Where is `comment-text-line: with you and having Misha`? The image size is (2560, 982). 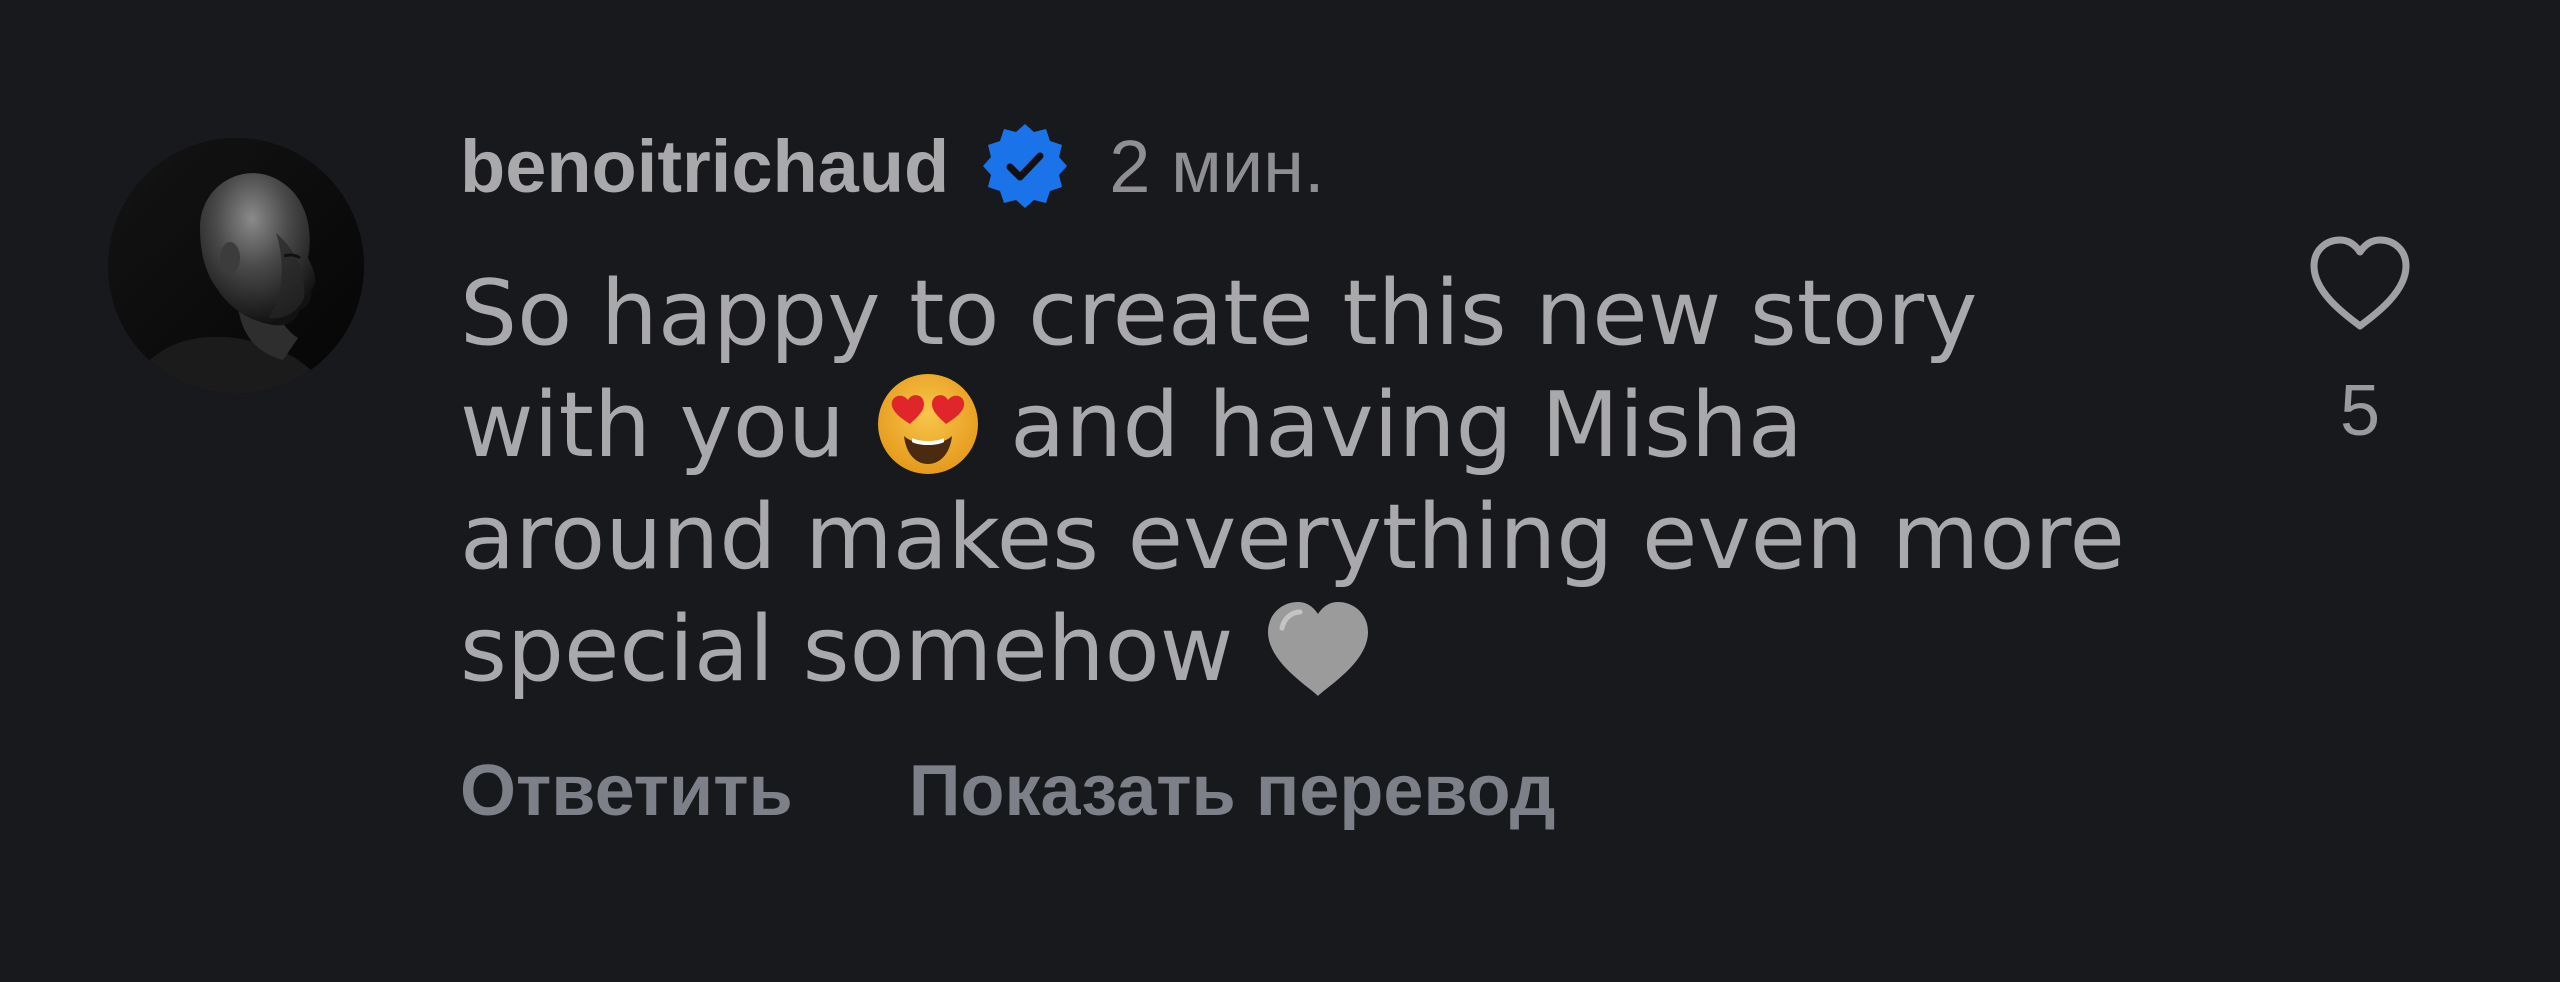
comment-text-line: with you and having Misha is located at coordinates (1340, 426).